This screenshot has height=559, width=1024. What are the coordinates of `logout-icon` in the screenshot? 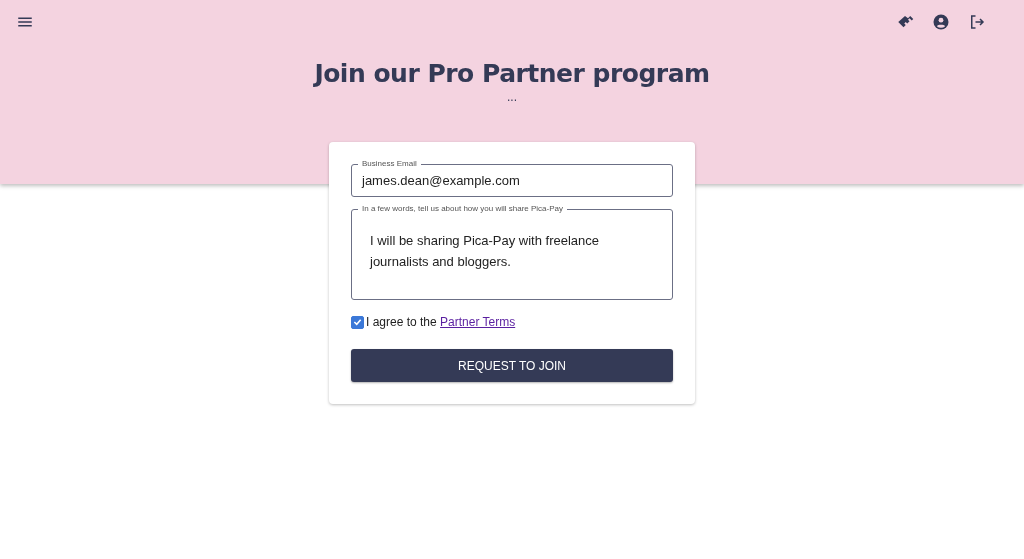 It's located at (977, 22).